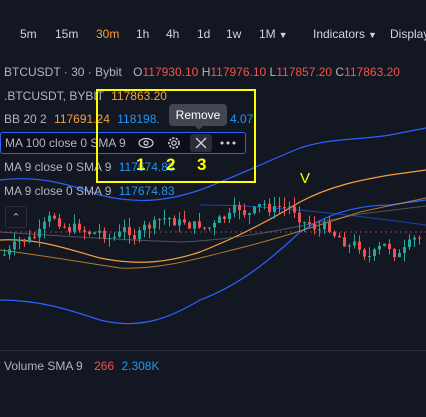  I want to click on indicators-button: Indicators ▼, so click(345, 34).